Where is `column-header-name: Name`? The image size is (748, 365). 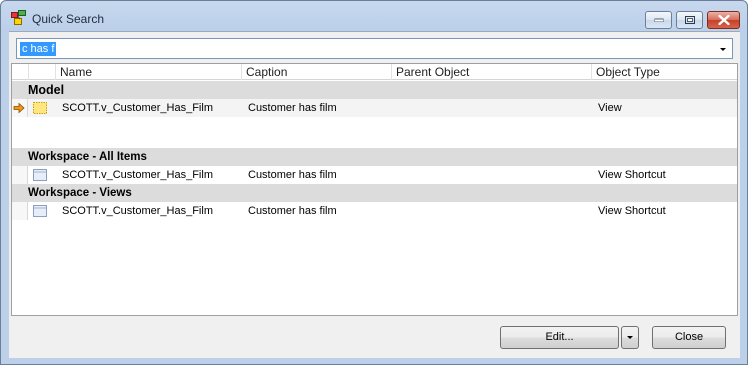
column-header-name: Name is located at coordinates (148, 72).